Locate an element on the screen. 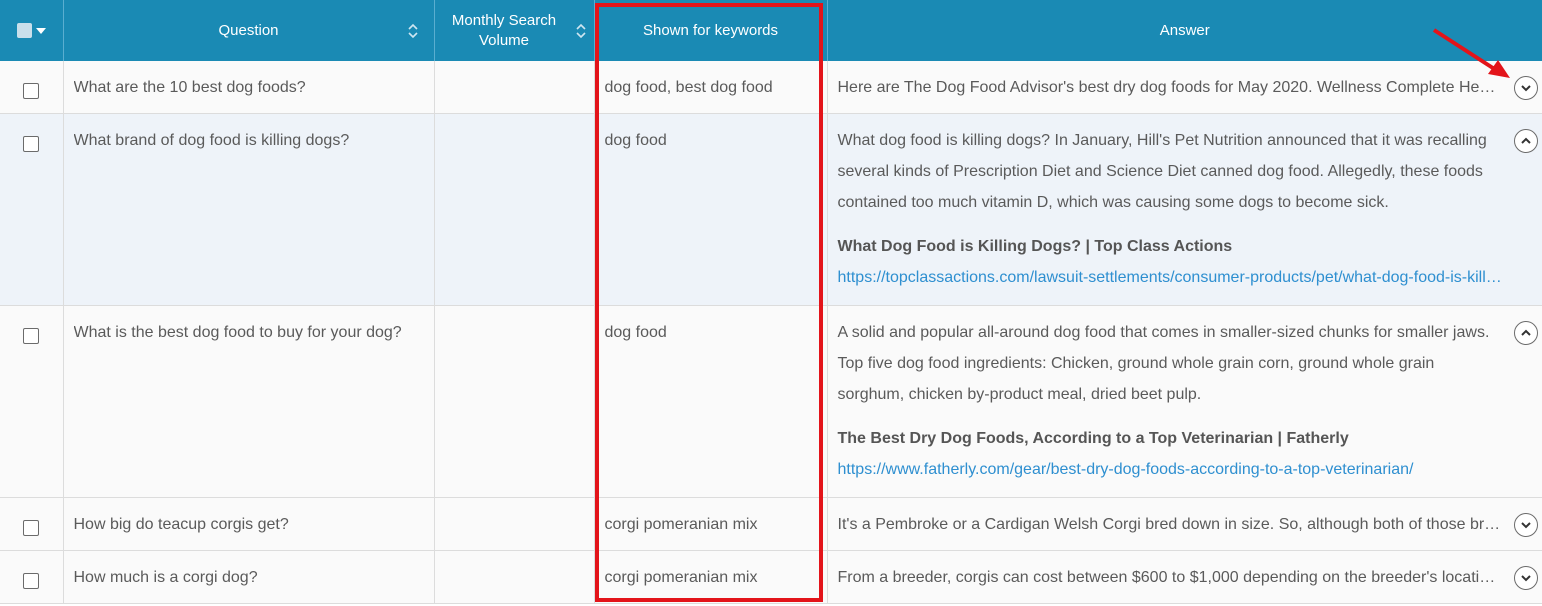 This screenshot has height=606, width=1542. question-header: Question is located at coordinates (249, 30).